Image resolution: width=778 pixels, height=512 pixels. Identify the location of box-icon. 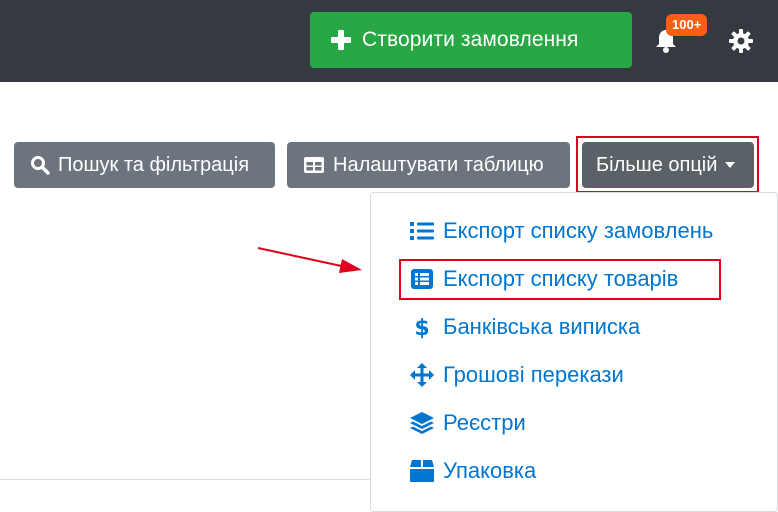
(422, 471).